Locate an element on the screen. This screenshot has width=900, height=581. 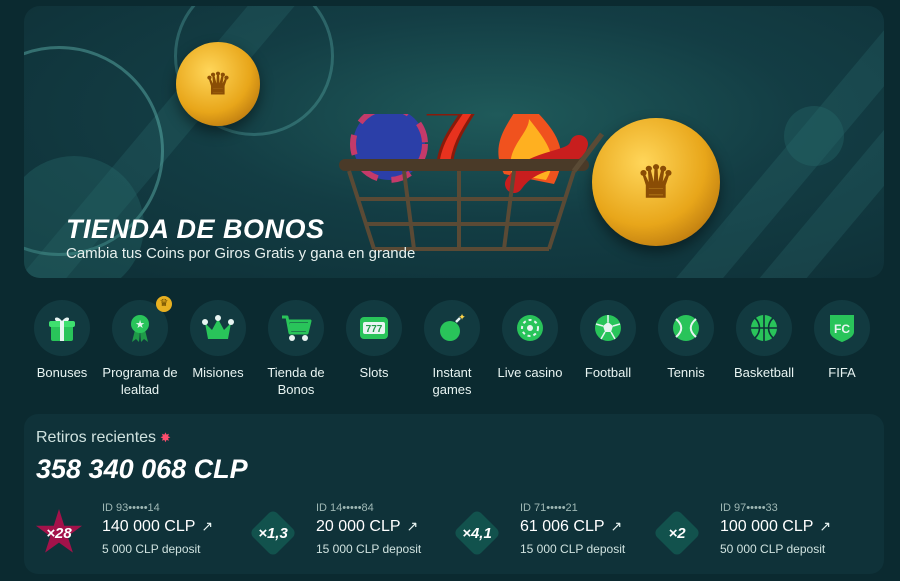
svg-text: FC is located at coordinates (842, 329).